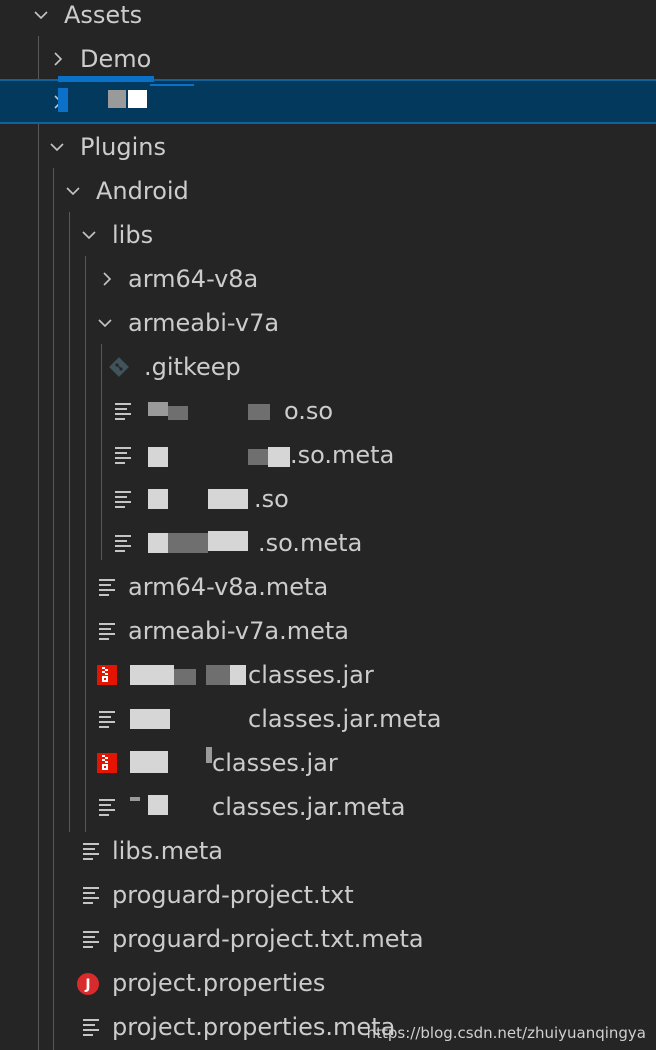 This screenshot has width=656, height=1050. I want to click on tree-item-demo: Demo, so click(328, 59).